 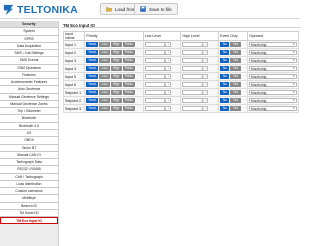 I want to click on sidebar-item-tacho-bt: Tacho BT, so click(x=29, y=148).